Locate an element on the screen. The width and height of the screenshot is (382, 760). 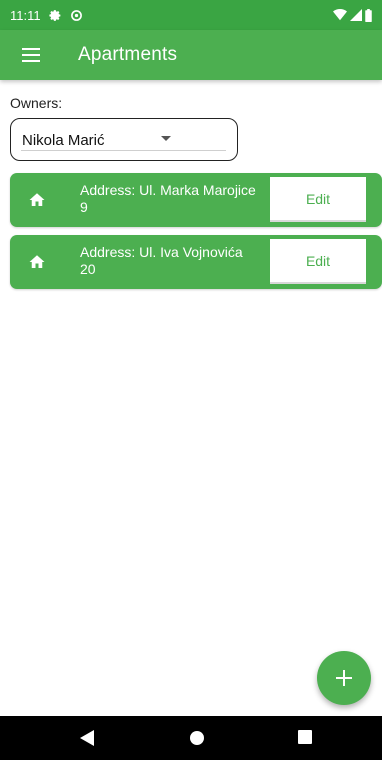
owner-dropdown: Nikola Marić is located at coordinates (124, 139).